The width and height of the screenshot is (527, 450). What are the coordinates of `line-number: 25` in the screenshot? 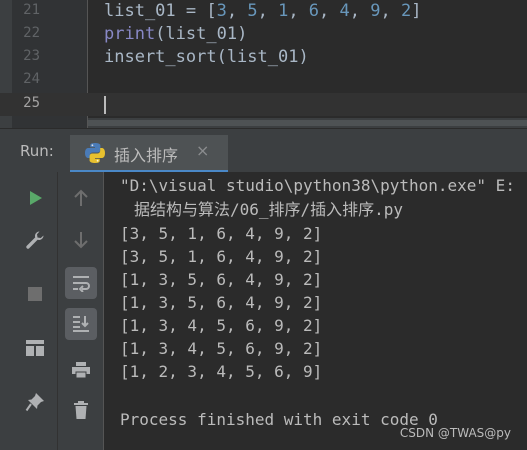 It's located at (31, 103).